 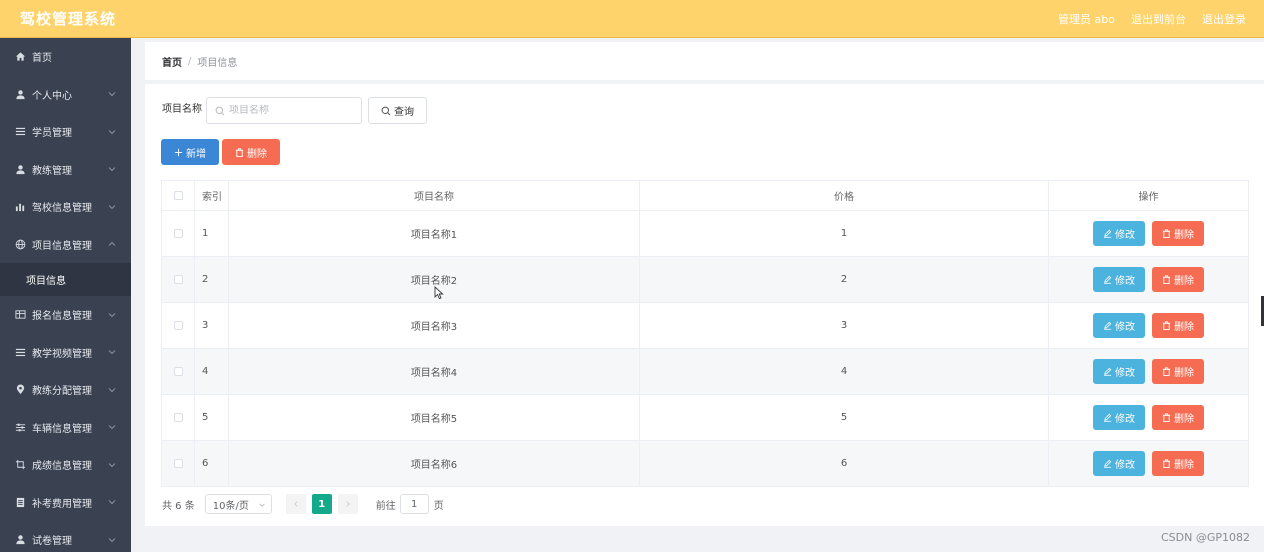 I want to click on admin-name: 管理员 abo, so click(x=1086, y=19).